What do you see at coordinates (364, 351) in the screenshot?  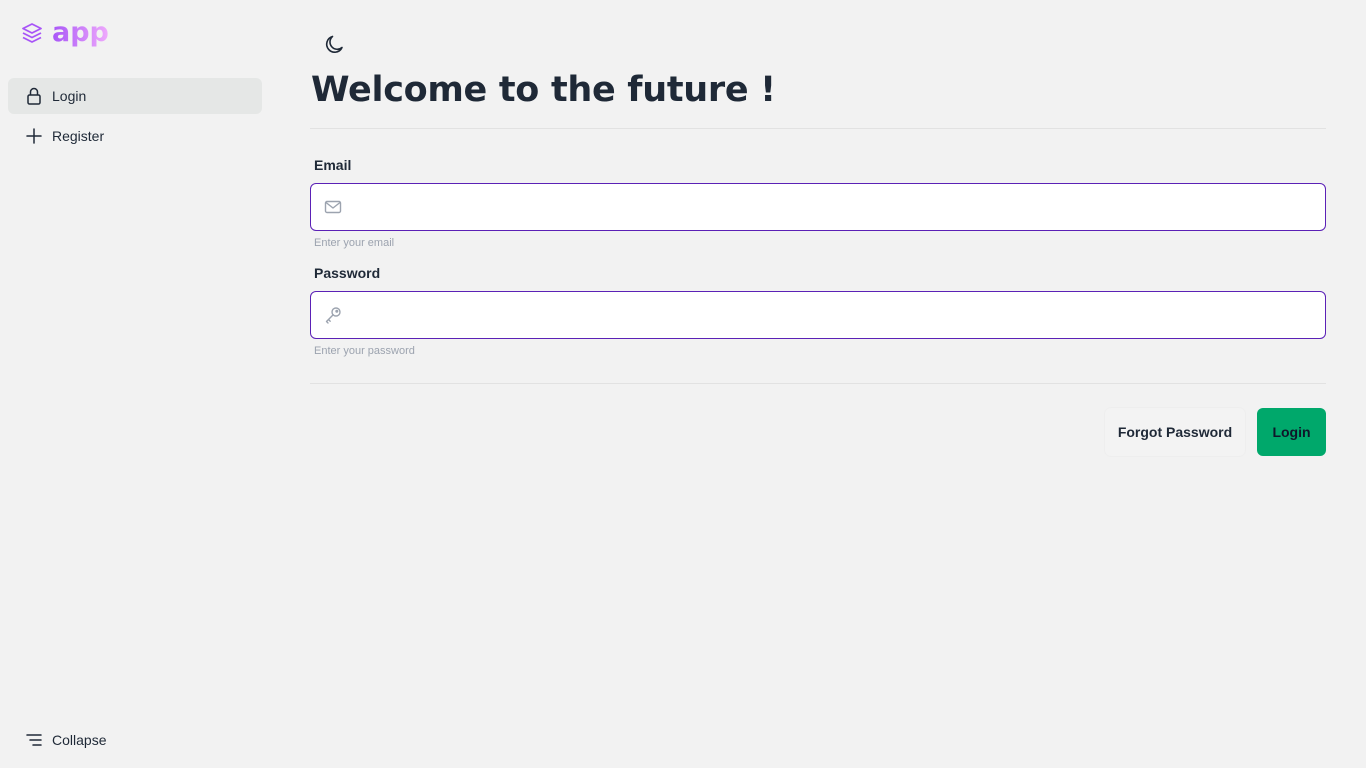 I see `password-help-text: Enter your password` at bounding box center [364, 351].